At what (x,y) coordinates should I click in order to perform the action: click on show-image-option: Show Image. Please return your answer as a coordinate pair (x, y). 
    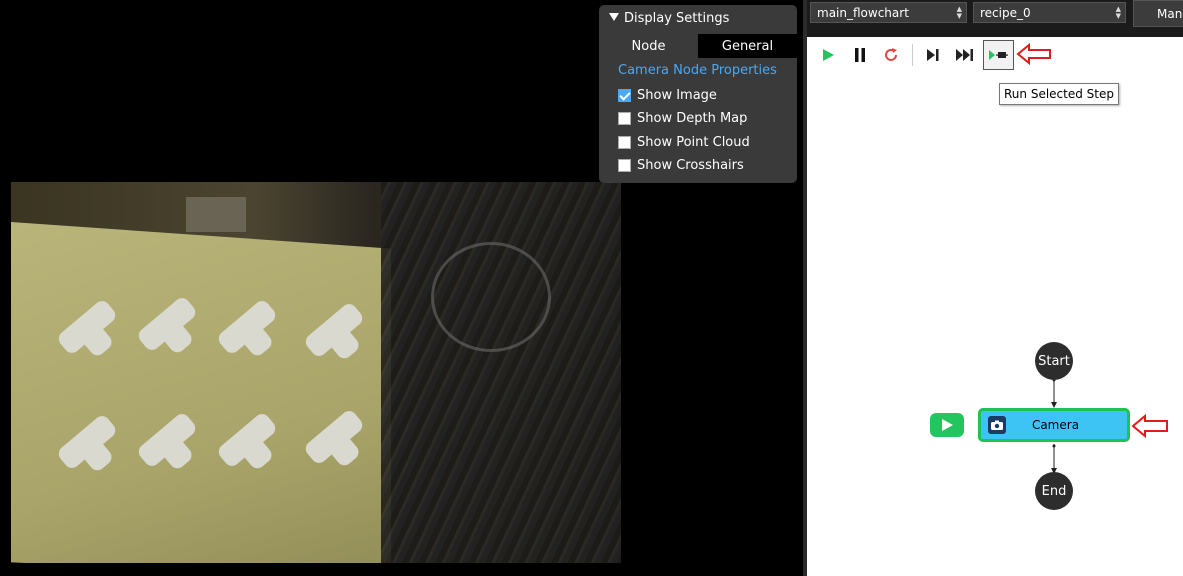
    Looking at the image, I should click on (667, 95).